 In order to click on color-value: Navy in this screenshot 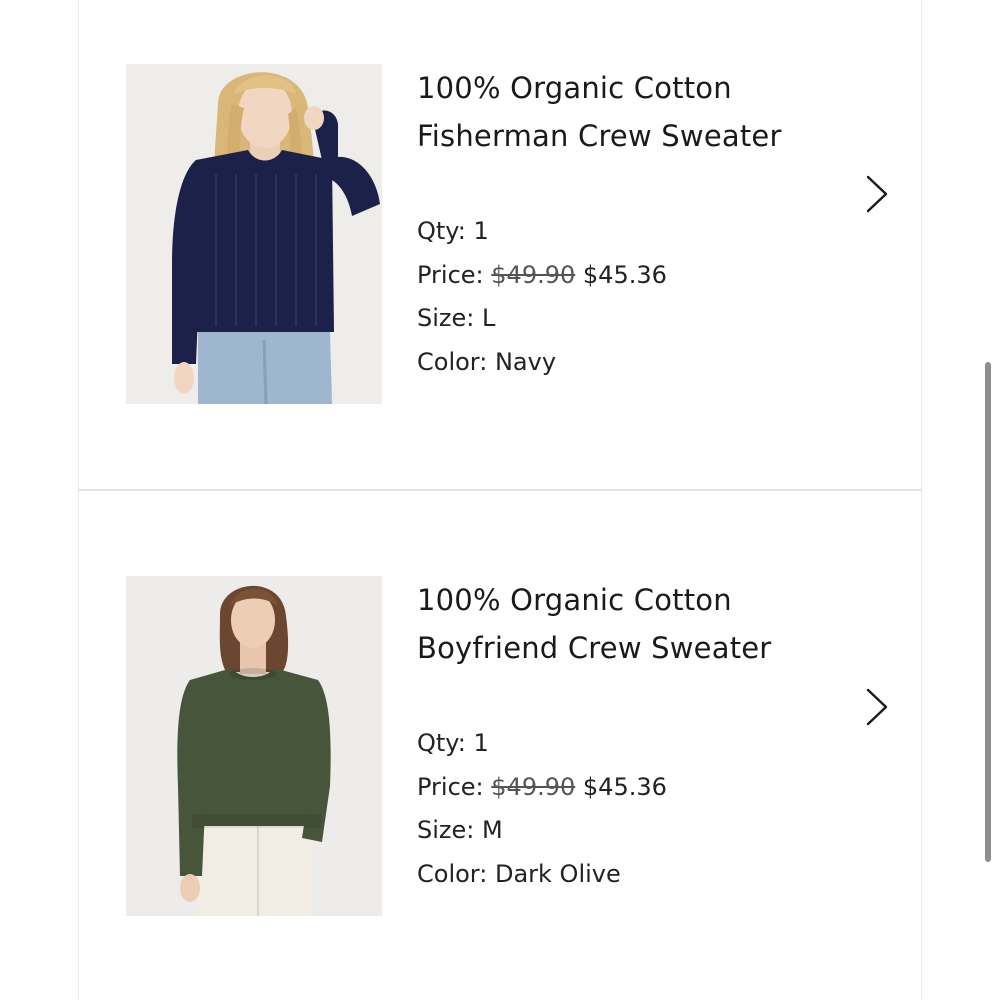, I will do `click(525, 361)`.